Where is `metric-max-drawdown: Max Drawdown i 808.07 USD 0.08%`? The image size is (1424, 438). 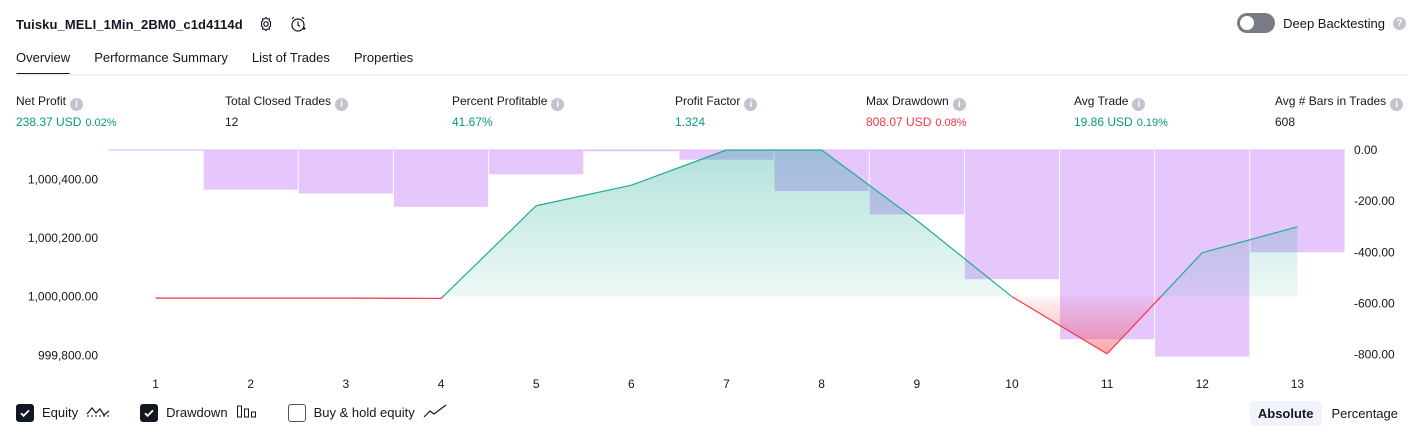
metric-max-drawdown: Max Drawdown i 808.07 USD 0.08% is located at coordinates (916, 111).